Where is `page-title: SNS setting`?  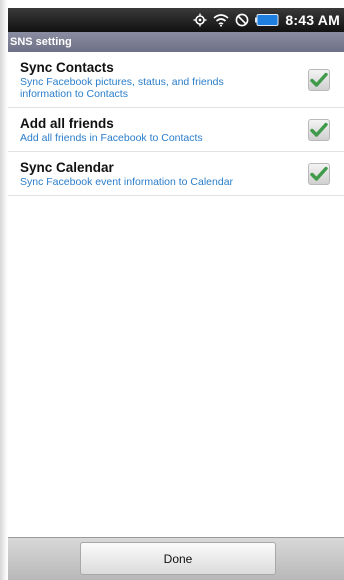
page-title: SNS setting is located at coordinates (176, 42).